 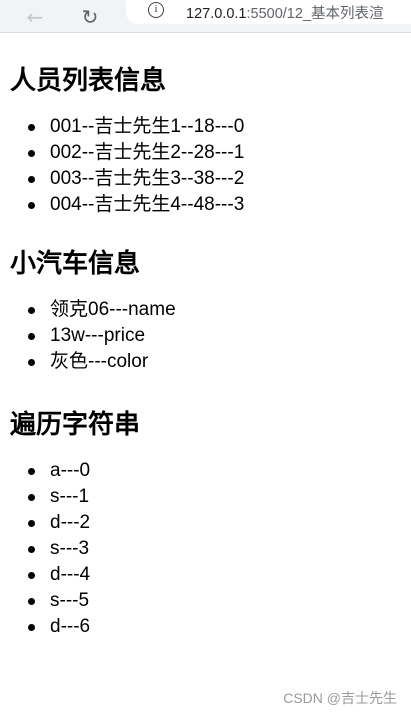 I want to click on reload-icon: ↻, so click(x=90, y=17).